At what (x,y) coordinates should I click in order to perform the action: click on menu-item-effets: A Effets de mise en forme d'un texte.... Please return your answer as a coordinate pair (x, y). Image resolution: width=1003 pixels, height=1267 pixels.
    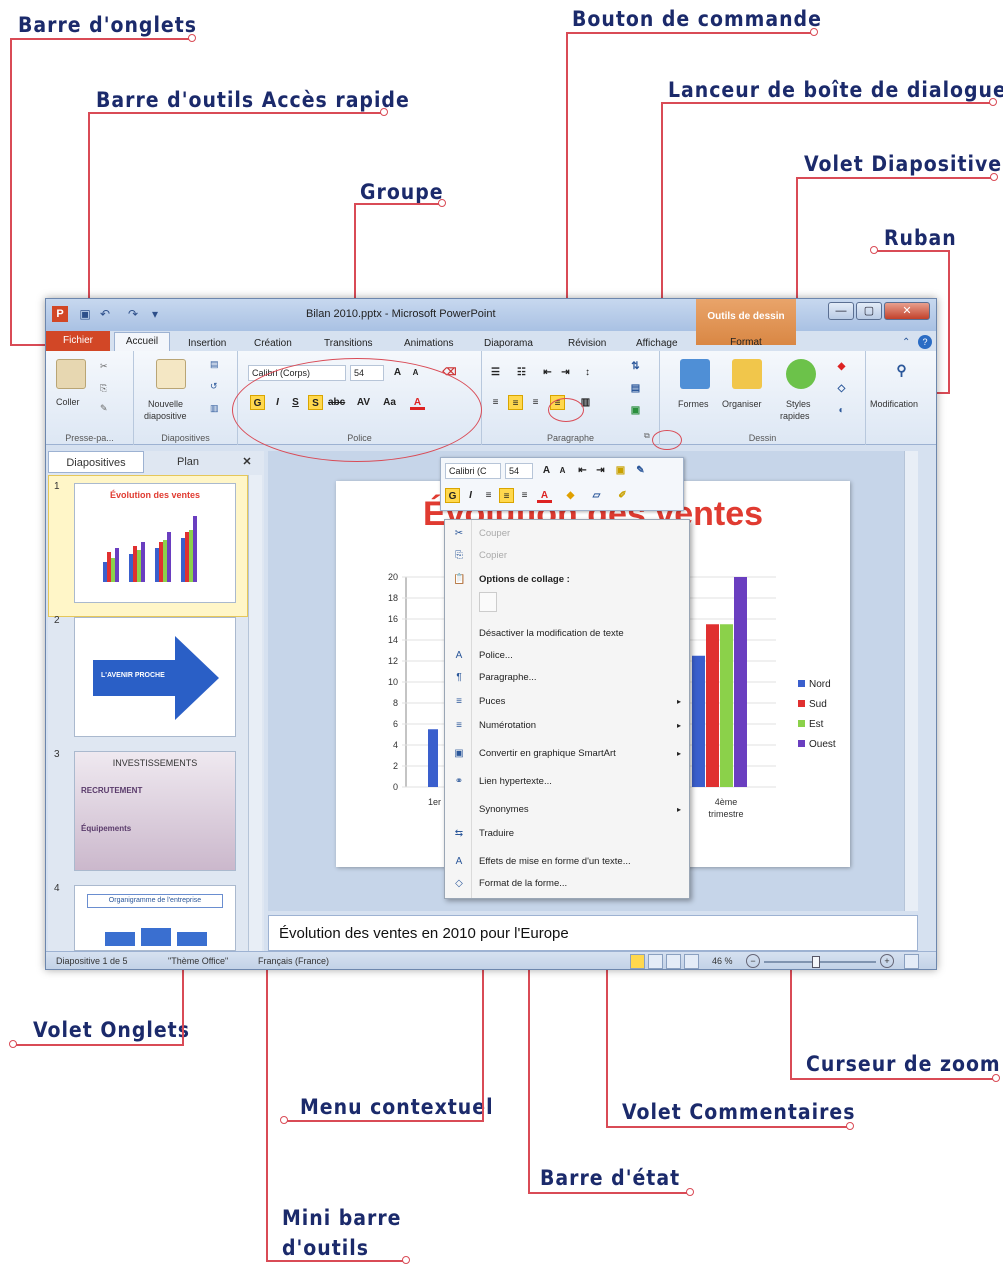
    Looking at the image, I should click on (568, 862).